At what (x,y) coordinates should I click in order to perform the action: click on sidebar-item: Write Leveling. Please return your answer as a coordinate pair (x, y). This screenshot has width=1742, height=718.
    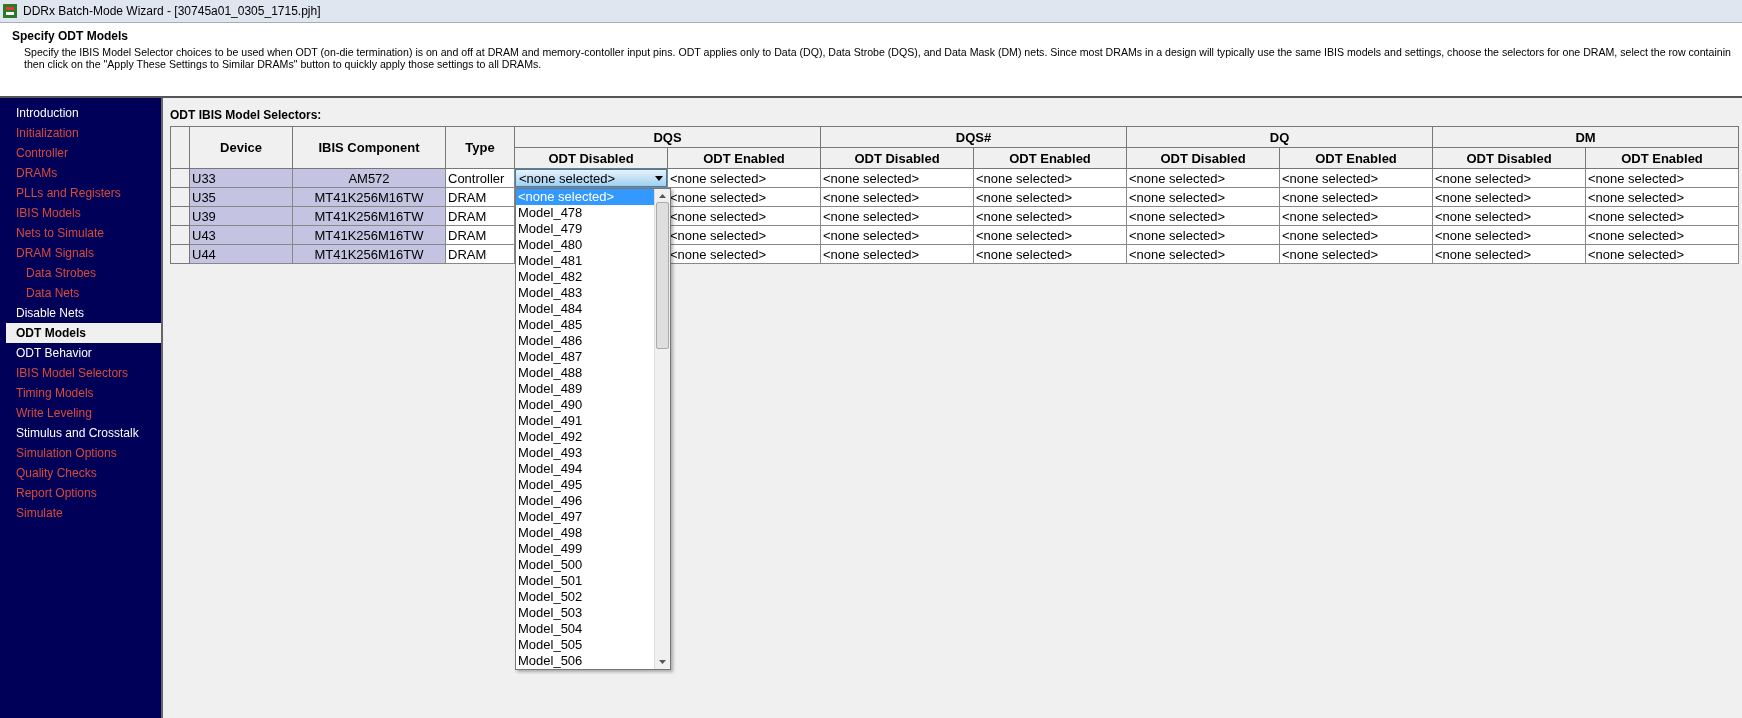
    Looking at the image, I should click on (83, 413).